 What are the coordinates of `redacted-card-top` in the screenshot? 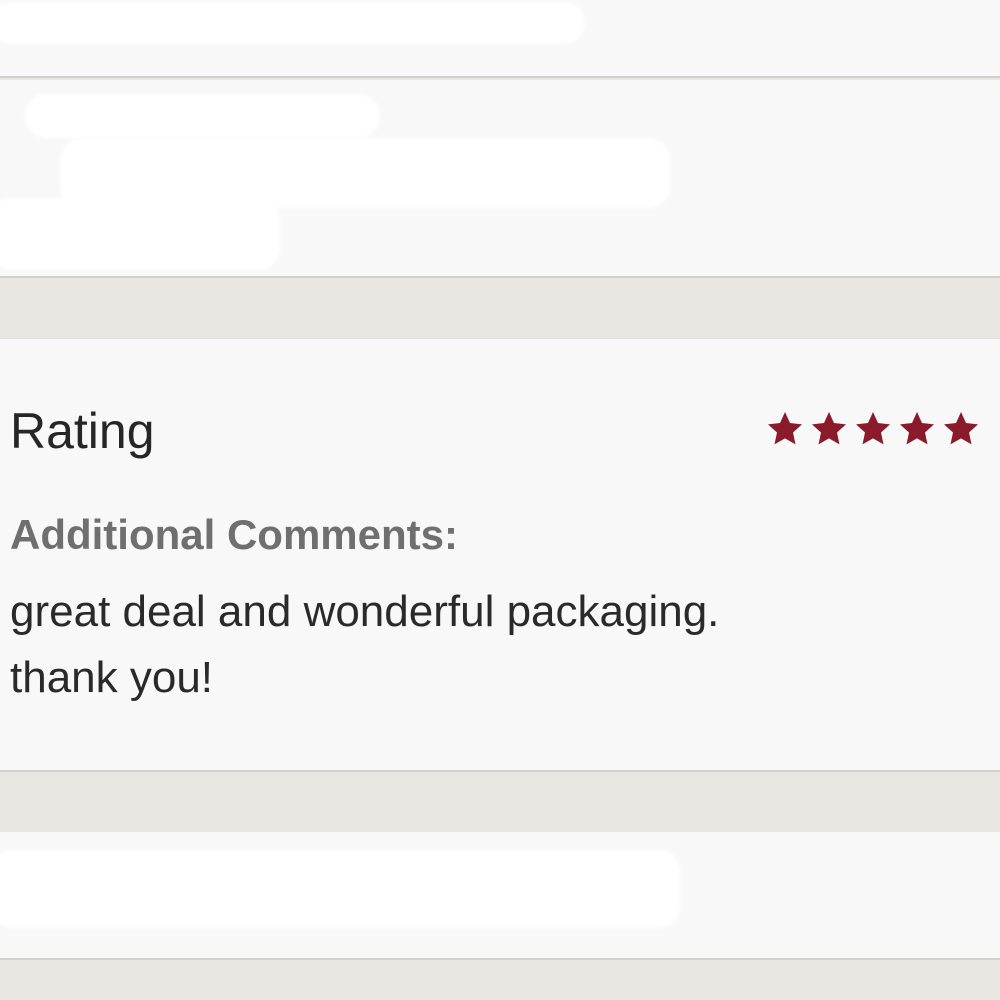 It's located at (500, 39).